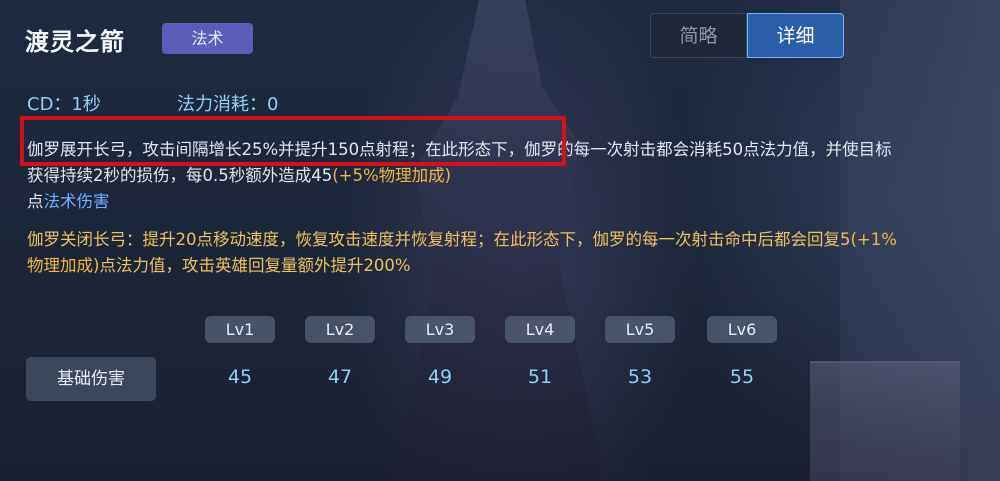 The height and width of the screenshot is (481, 1000). I want to click on base-damage-value-4: 51, so click(540, 377).